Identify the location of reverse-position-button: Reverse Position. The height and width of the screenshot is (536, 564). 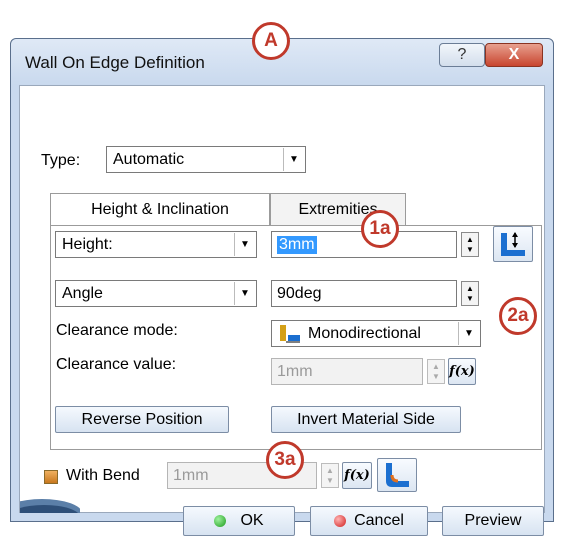
(142, 419).